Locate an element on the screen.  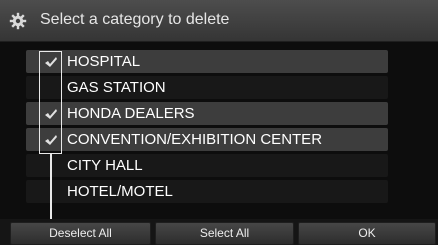
list-item-hotel-motel: HOTEL/MOTEL is located at coordinates (207, 191).